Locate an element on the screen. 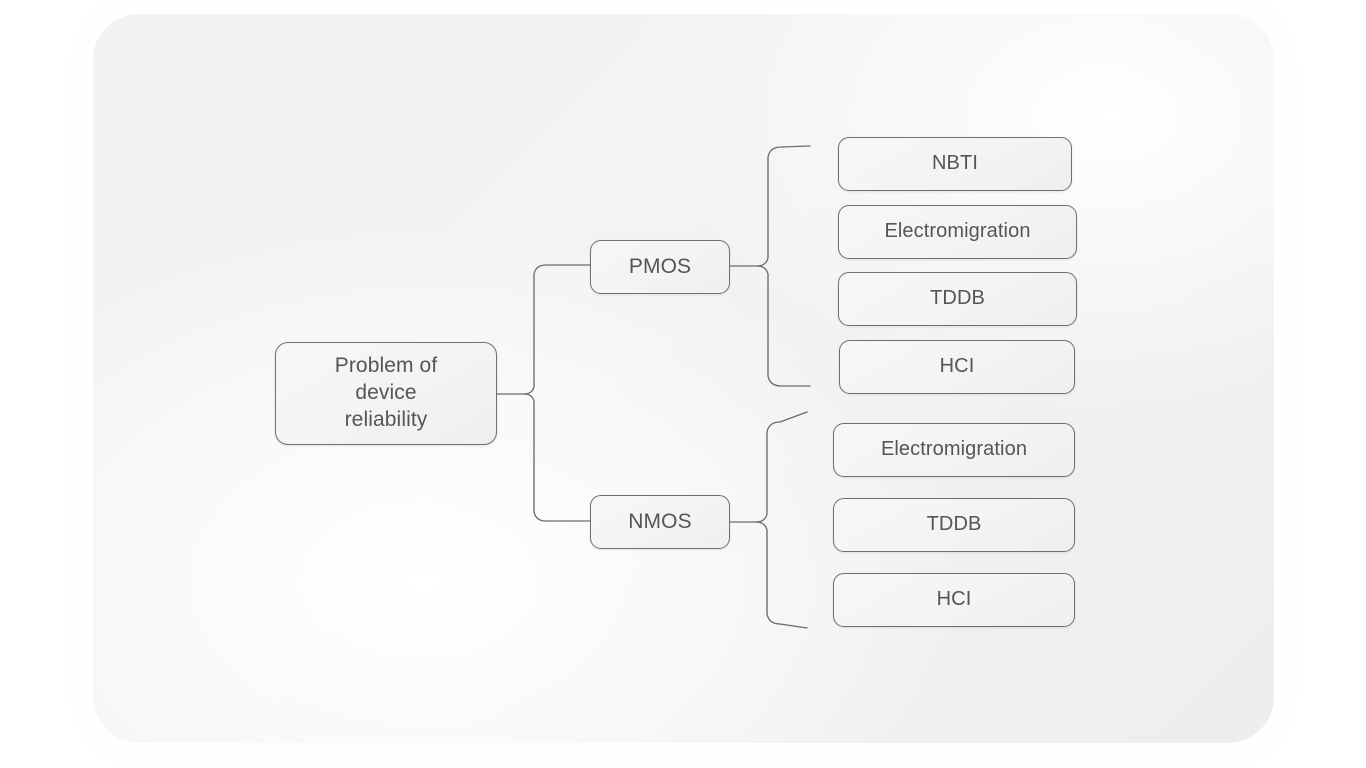  node-nmos-tddb-label: TDDB is located at coordinates (954, 524).